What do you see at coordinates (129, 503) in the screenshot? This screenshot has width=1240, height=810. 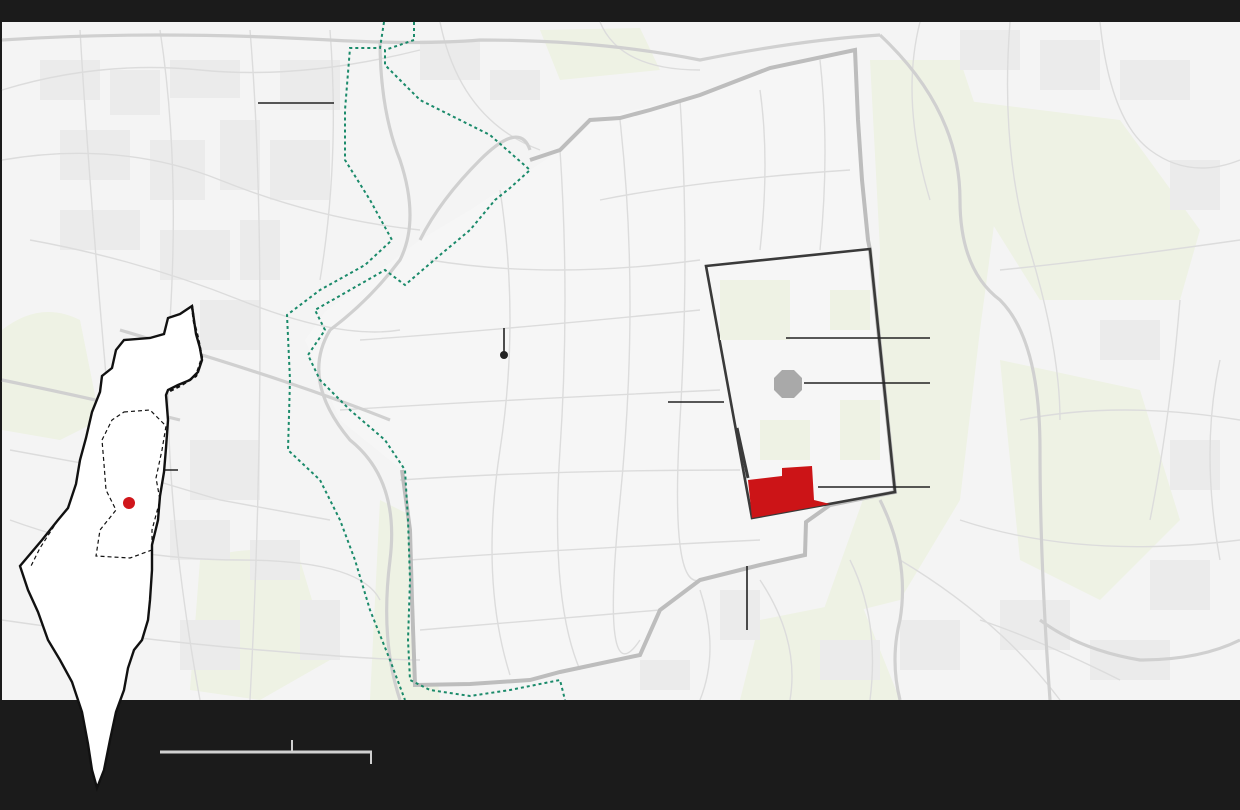 I see `jerusalem-dot` at bounding box center [129, 503].